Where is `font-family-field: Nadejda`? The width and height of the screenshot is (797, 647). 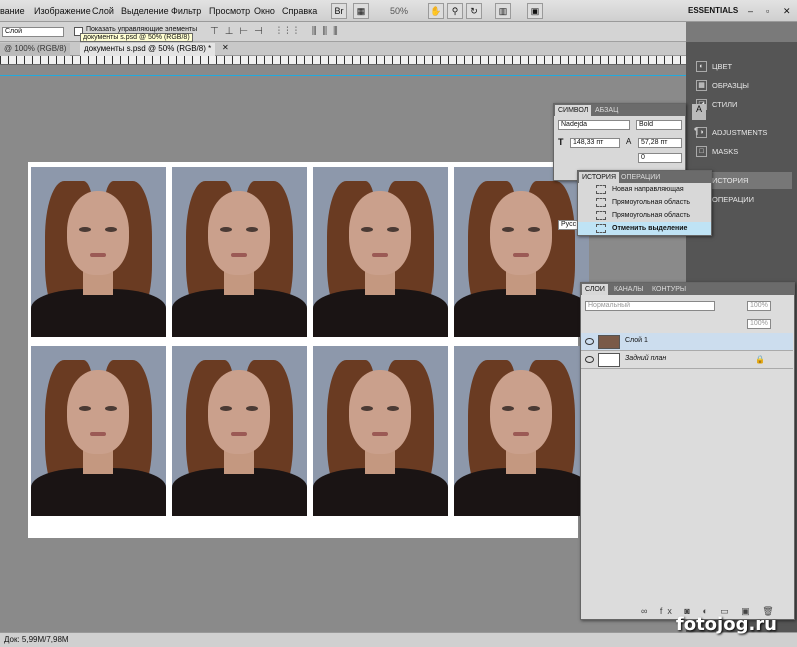 font-family-field: Nadejda is located at coordinates (594, 125).